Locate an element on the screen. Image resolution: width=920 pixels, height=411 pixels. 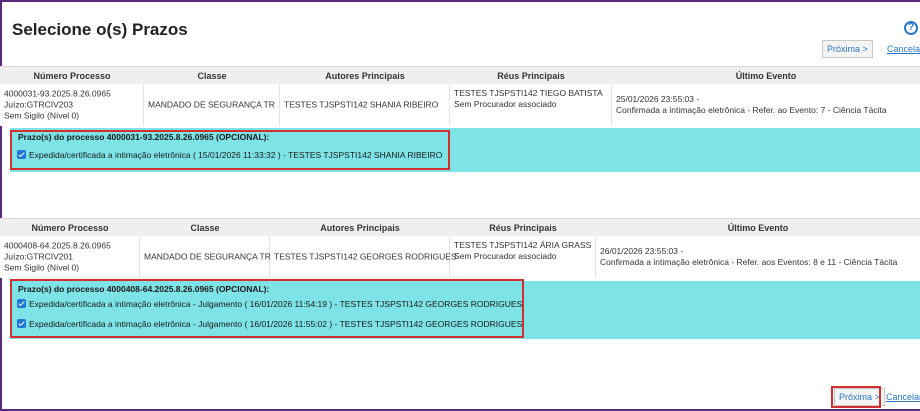
evento-data: 25/01/2026 23:55:03 - is located at coordinates (658, 99).